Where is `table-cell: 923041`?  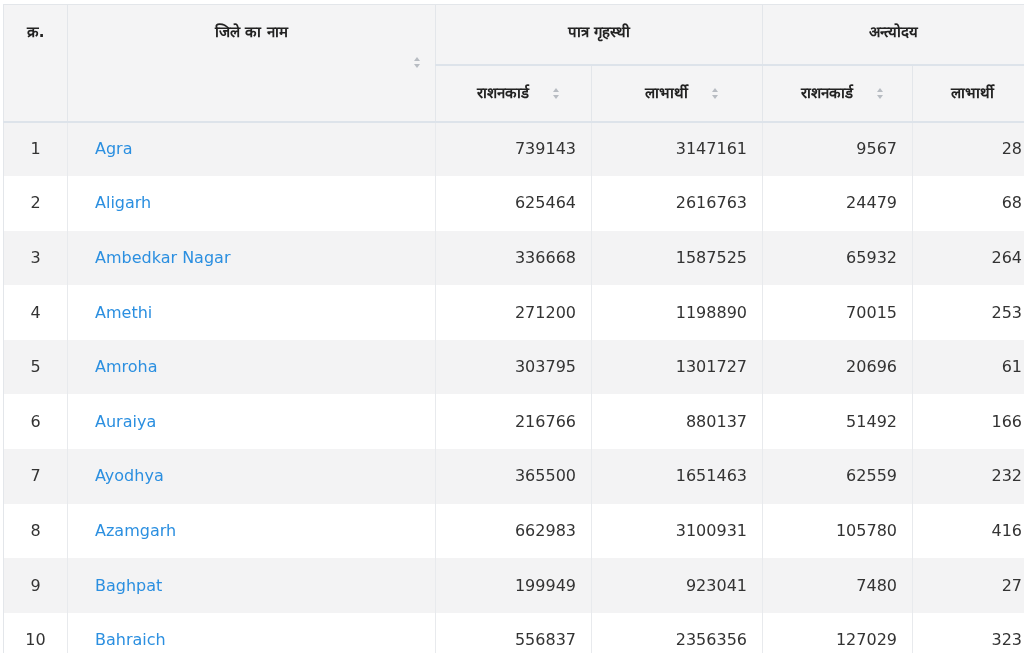
table-cell: 923041 is located at coordinates (716, 585).